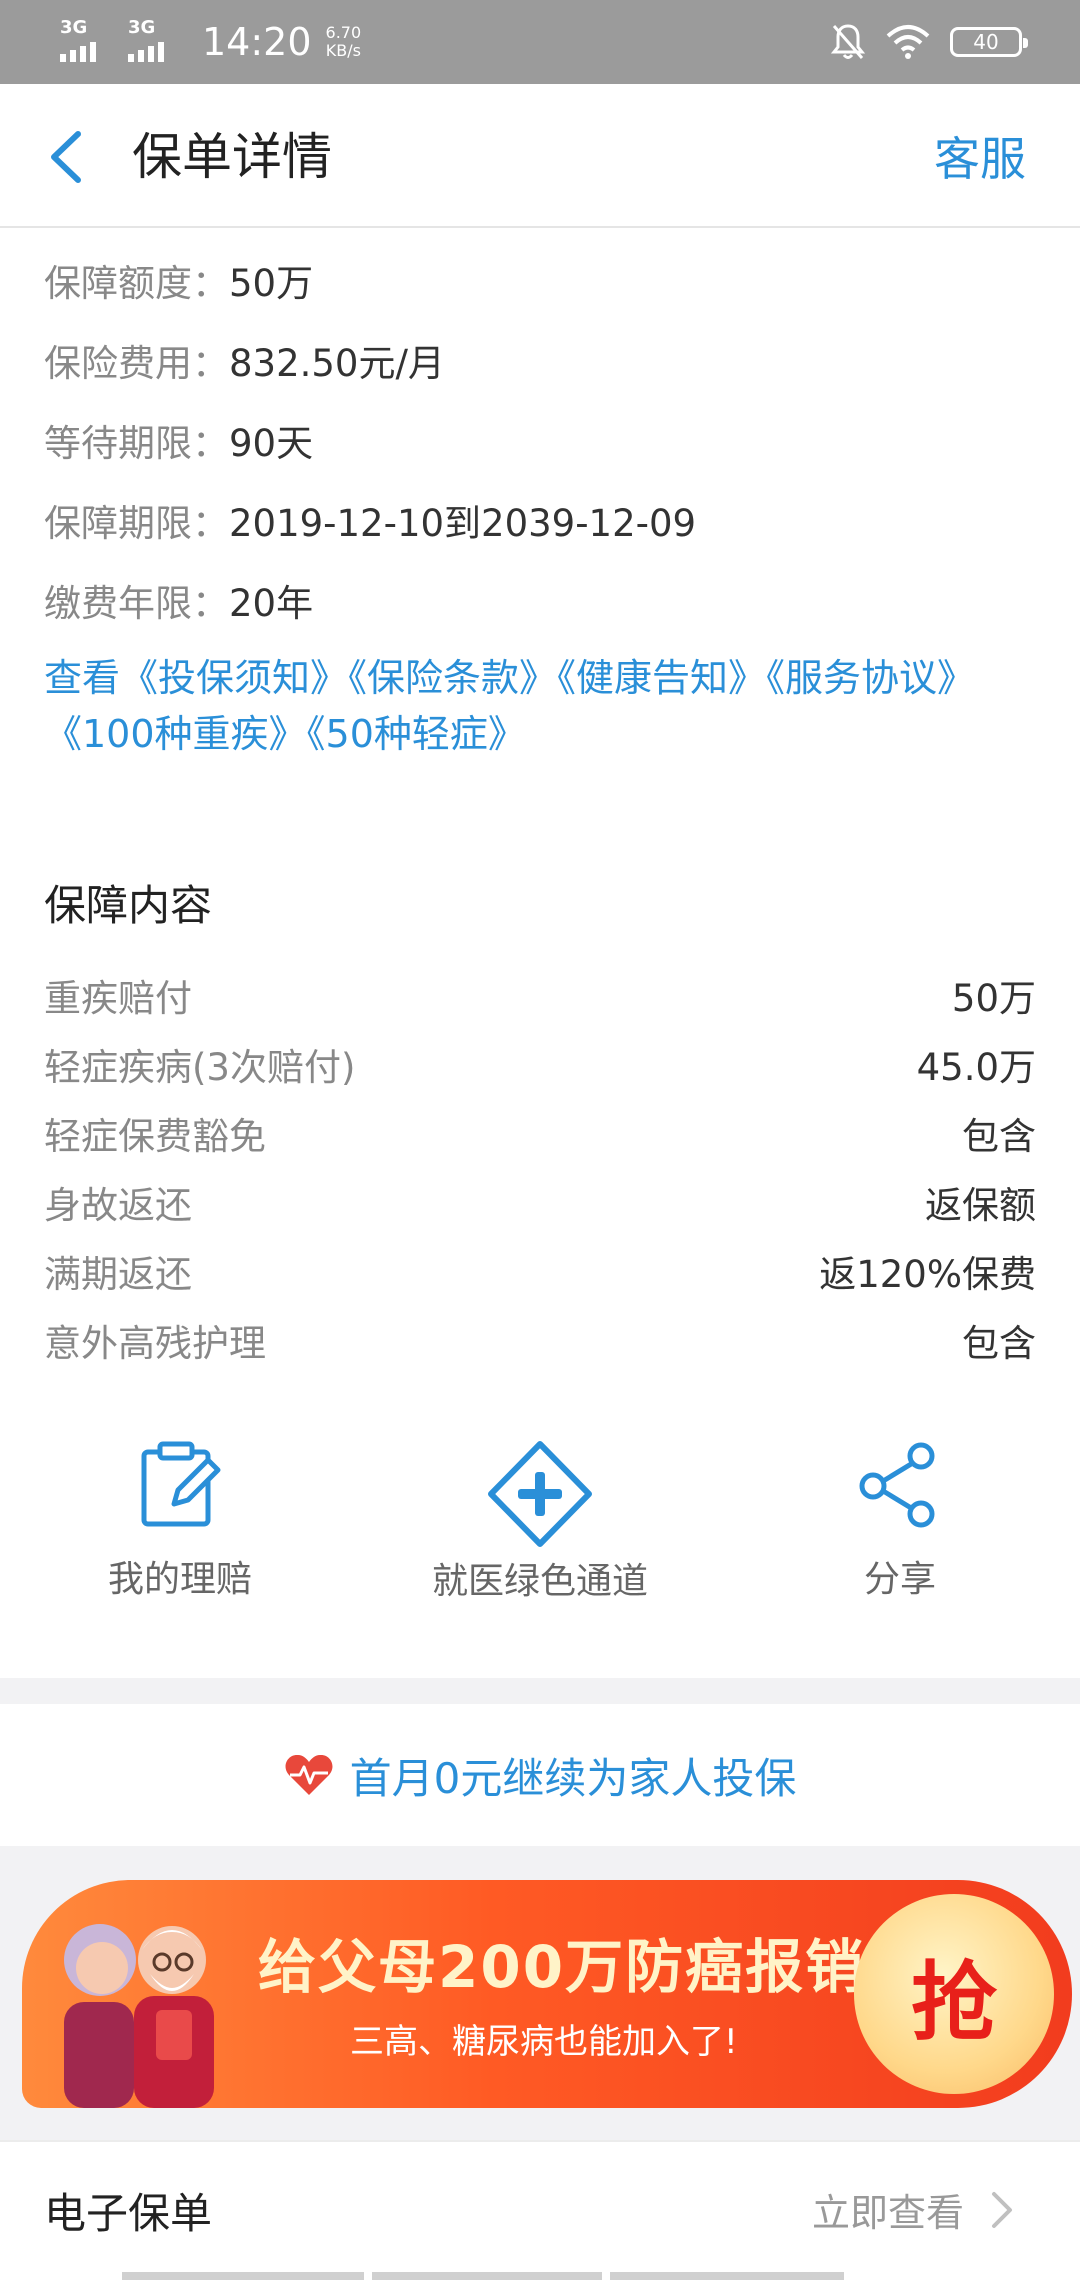 This screenshot has height=2280, width=1080. Describe the element at coordinates (257, 42) in the screenshot. I see `clock: 14:20` at that location.